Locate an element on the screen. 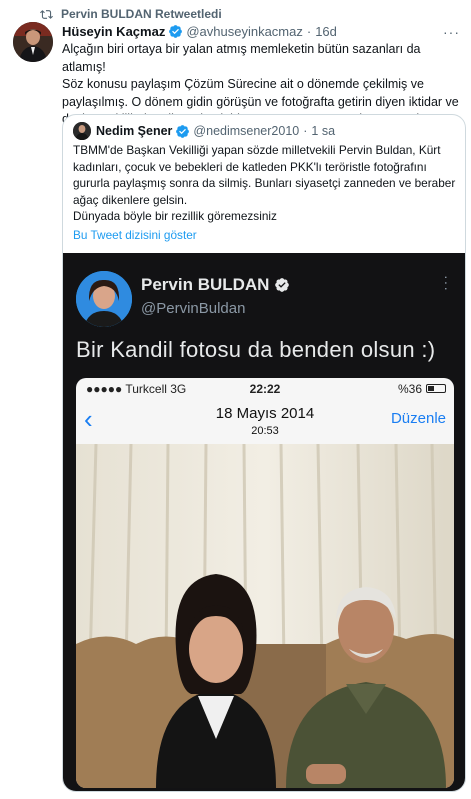  retweet-label: Pervin BULDAN Retweetledi is located at coordinates (141, 14).